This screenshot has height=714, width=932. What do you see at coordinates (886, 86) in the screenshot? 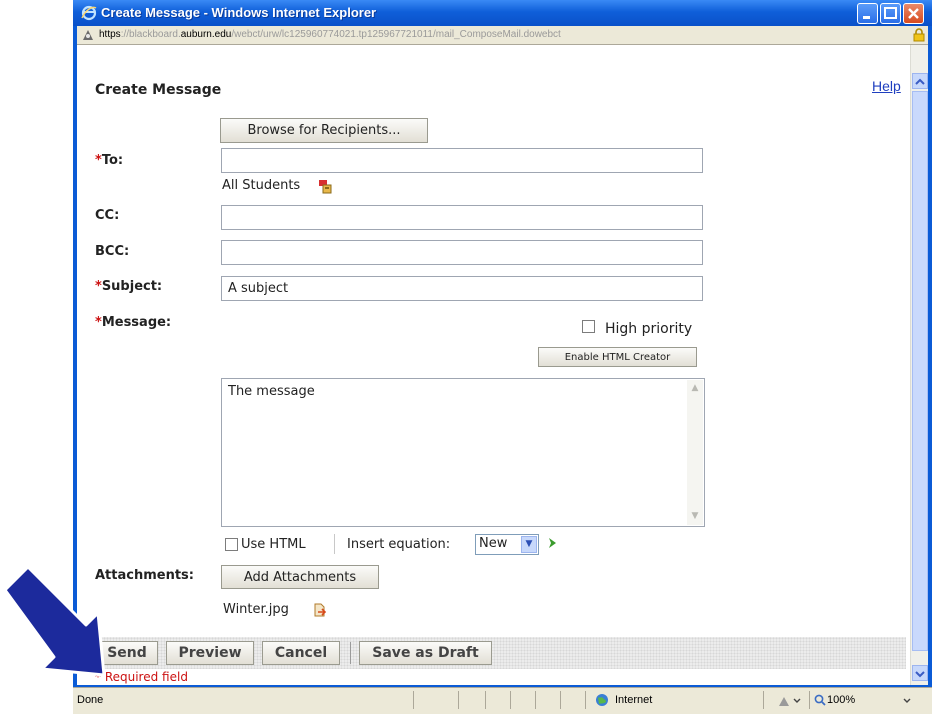
I see `help-link: Help` at bounding box center [886, 86].